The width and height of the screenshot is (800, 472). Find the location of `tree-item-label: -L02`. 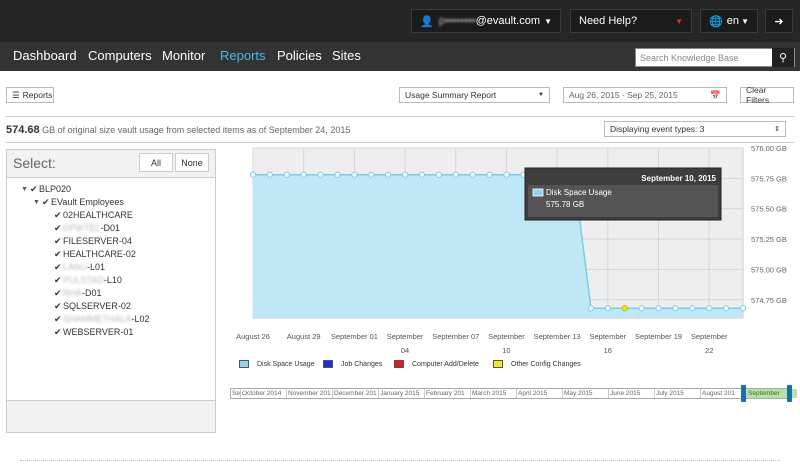

tree-item-label: -L02 is located at coordinates (140, 319).